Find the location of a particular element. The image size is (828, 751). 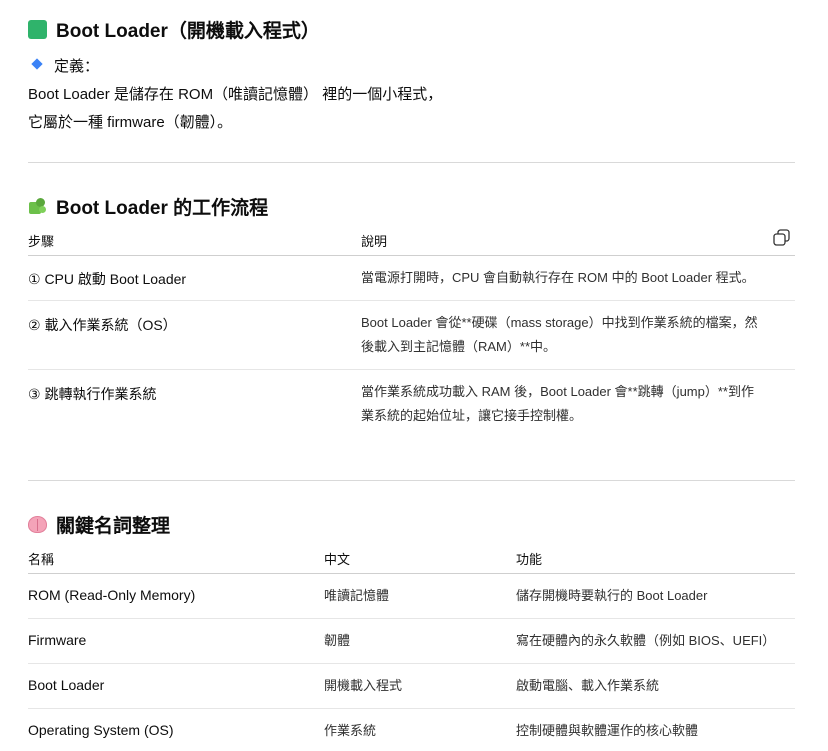

table-header-function: 功能 is located at coordinates (529, 559).